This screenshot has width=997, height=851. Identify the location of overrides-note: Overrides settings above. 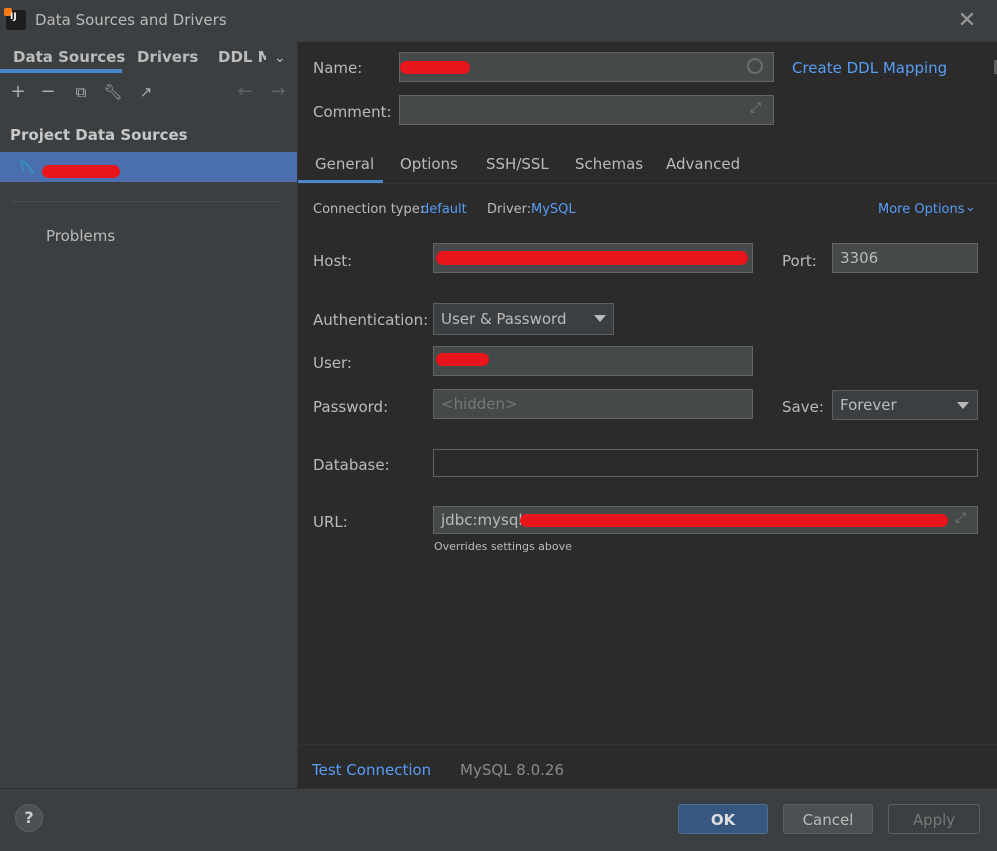
(503, 546).